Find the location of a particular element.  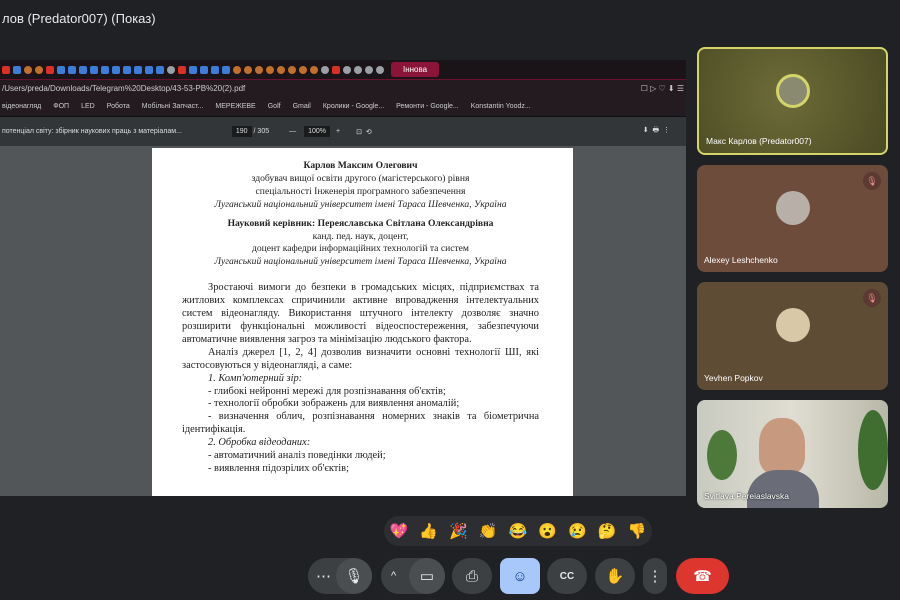

list-heading: 2. Обробка відеоданих: is located at coordinates (259, 443).